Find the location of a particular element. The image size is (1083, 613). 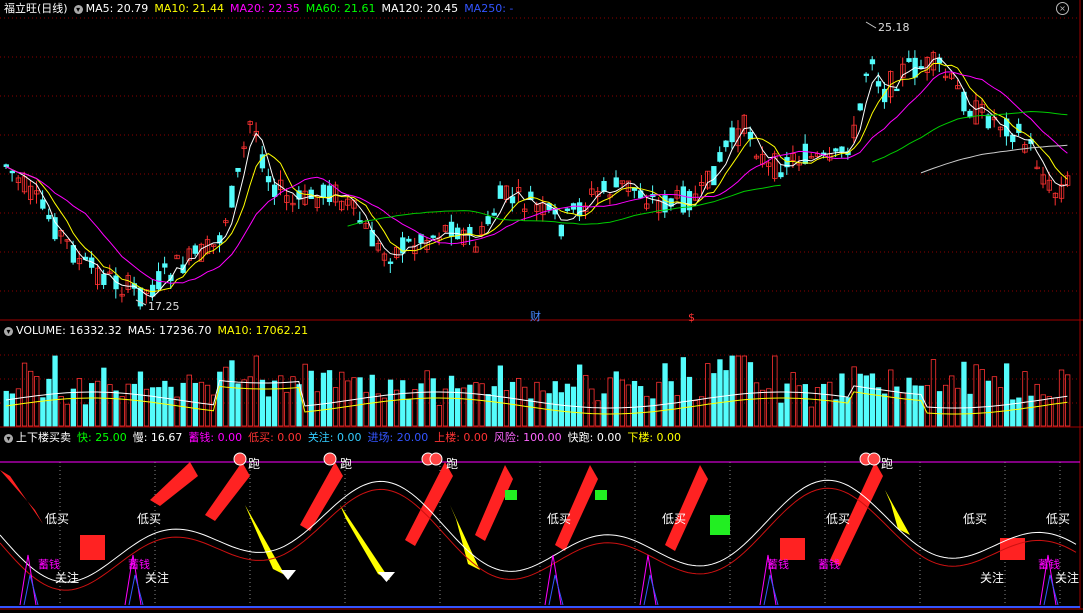

volume-indicator-2: MA10: 17062.21 is located at coordinates (263, 330).